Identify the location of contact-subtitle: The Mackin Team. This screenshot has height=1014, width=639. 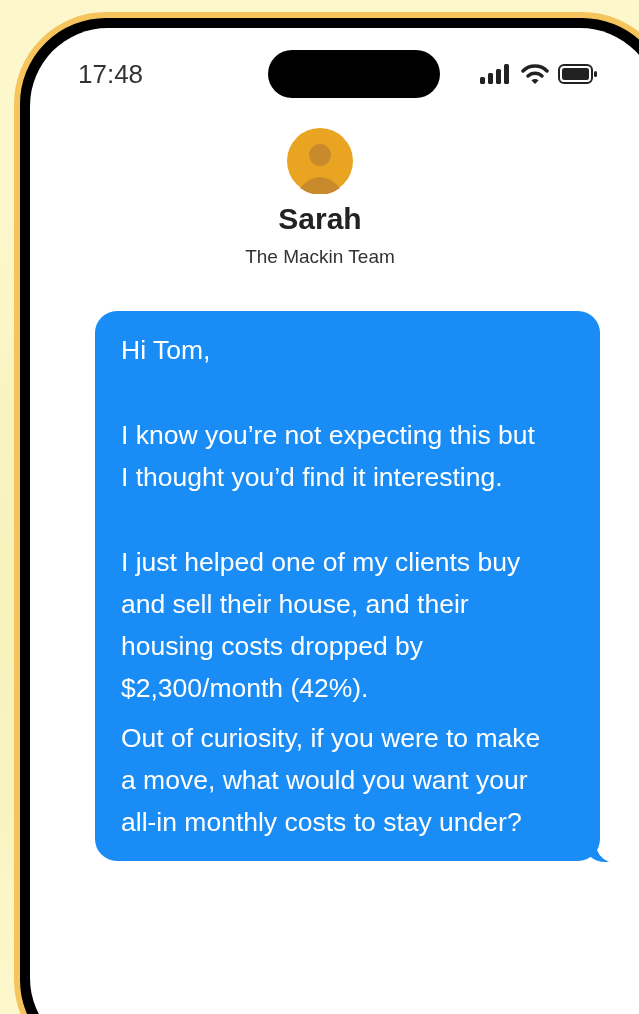
(320, 257).